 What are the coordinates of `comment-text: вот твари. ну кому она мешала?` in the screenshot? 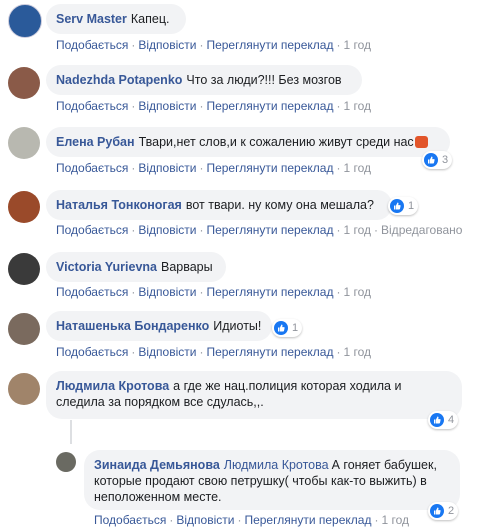 It's located at (279, 205).